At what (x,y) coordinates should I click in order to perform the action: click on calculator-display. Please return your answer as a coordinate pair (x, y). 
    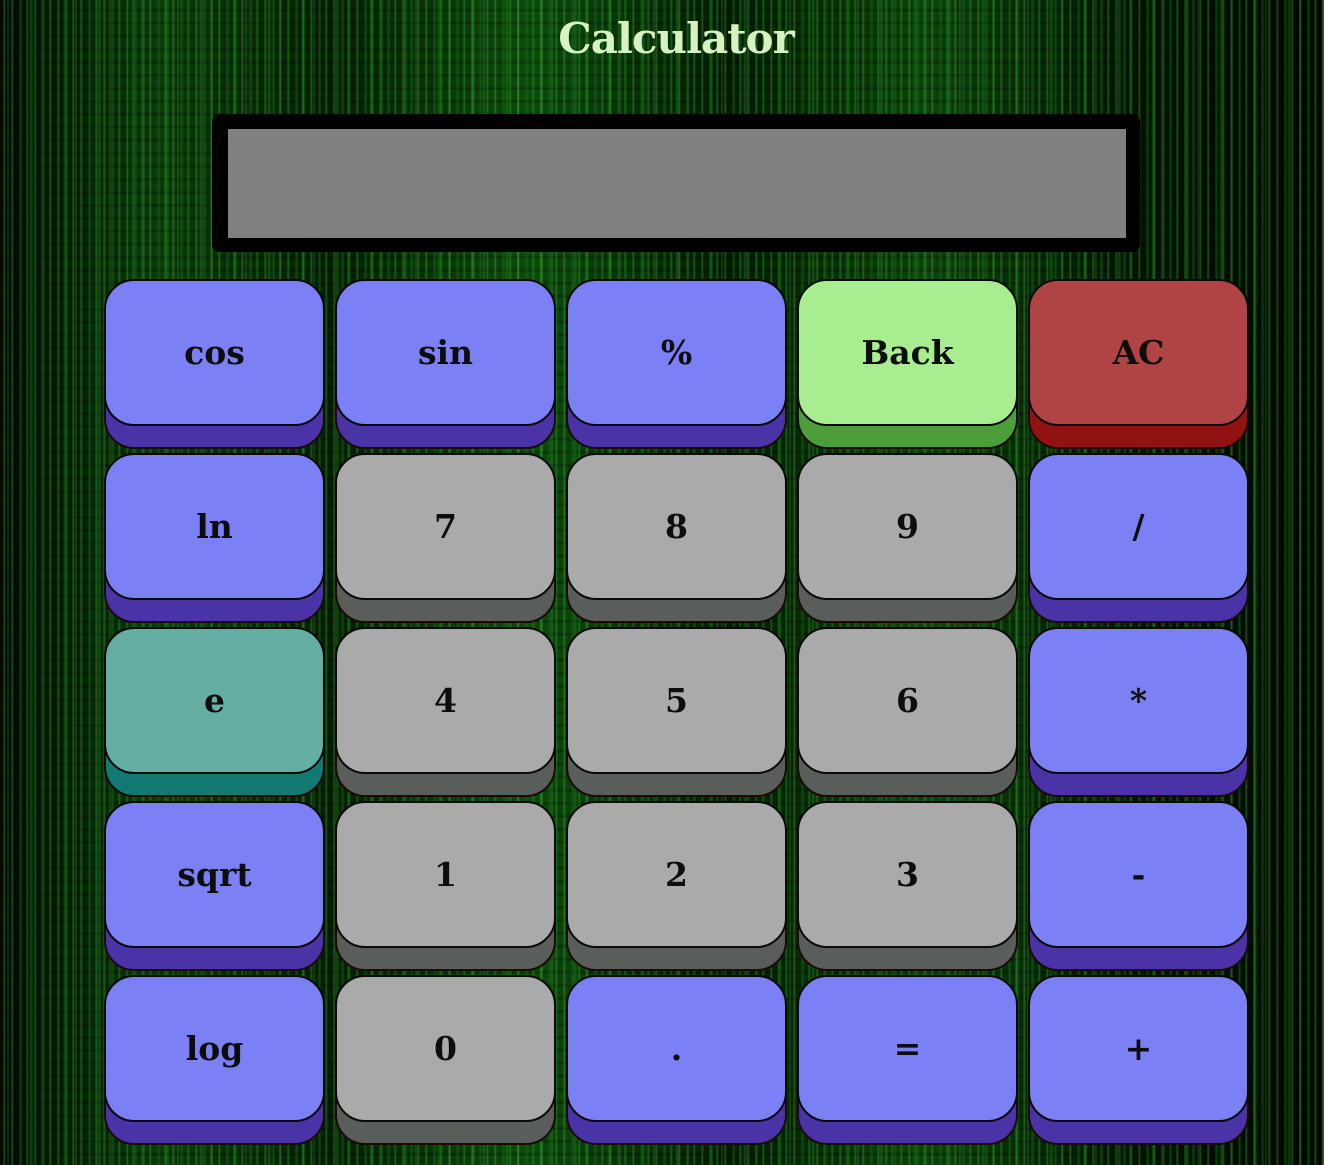
    Looking at the image, I should click on (677, 183).